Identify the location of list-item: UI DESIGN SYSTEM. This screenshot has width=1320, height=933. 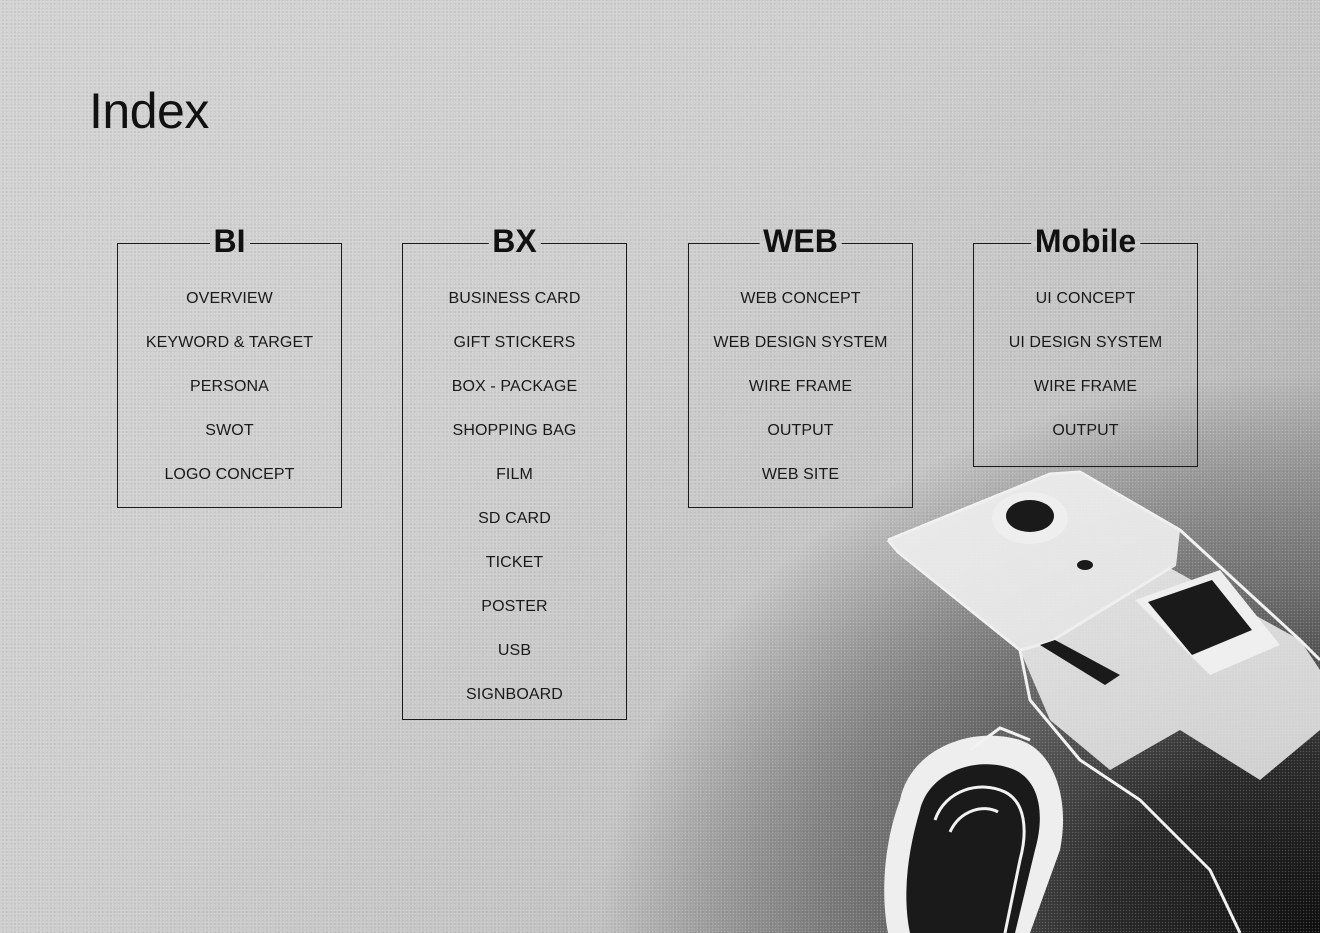
(1085, 355).